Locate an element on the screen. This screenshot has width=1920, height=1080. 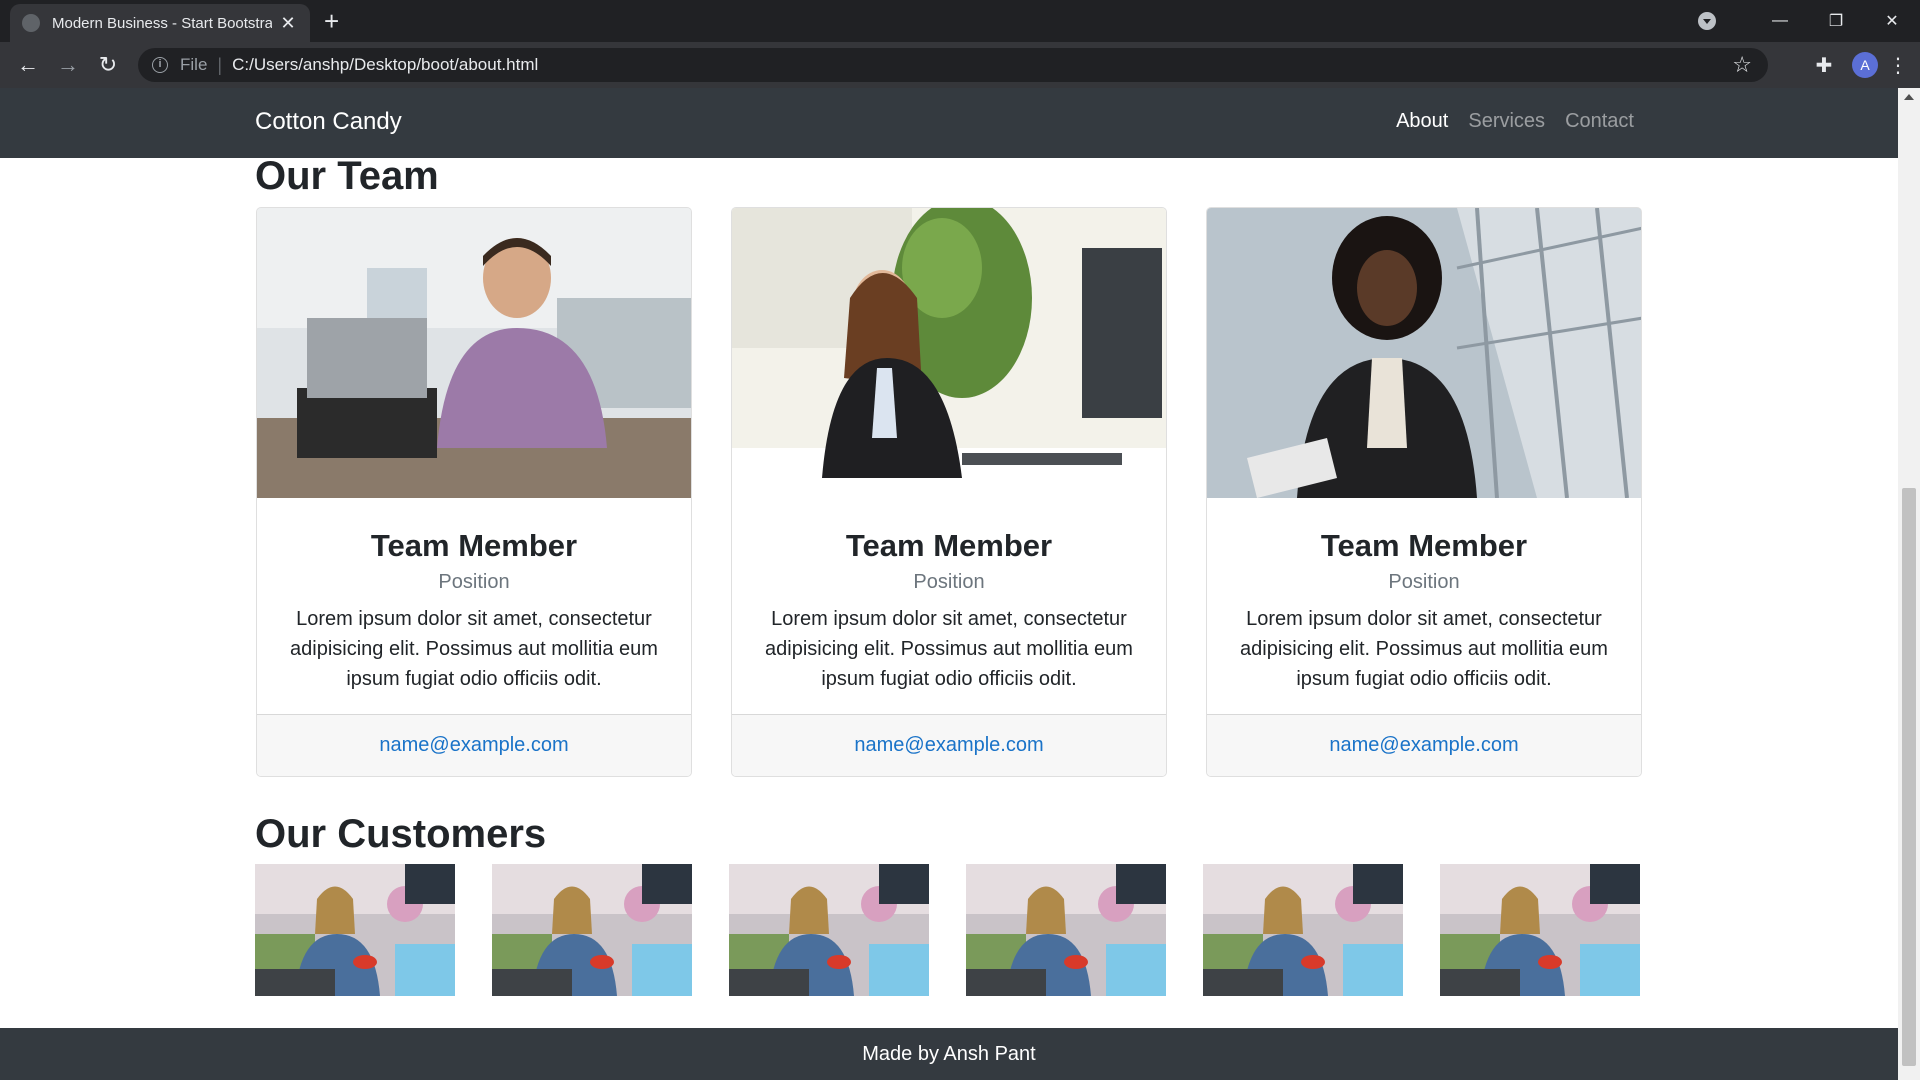
browser-tab: Modern Business - Start Bootstra ✕ is located at coordinates (160, 23).